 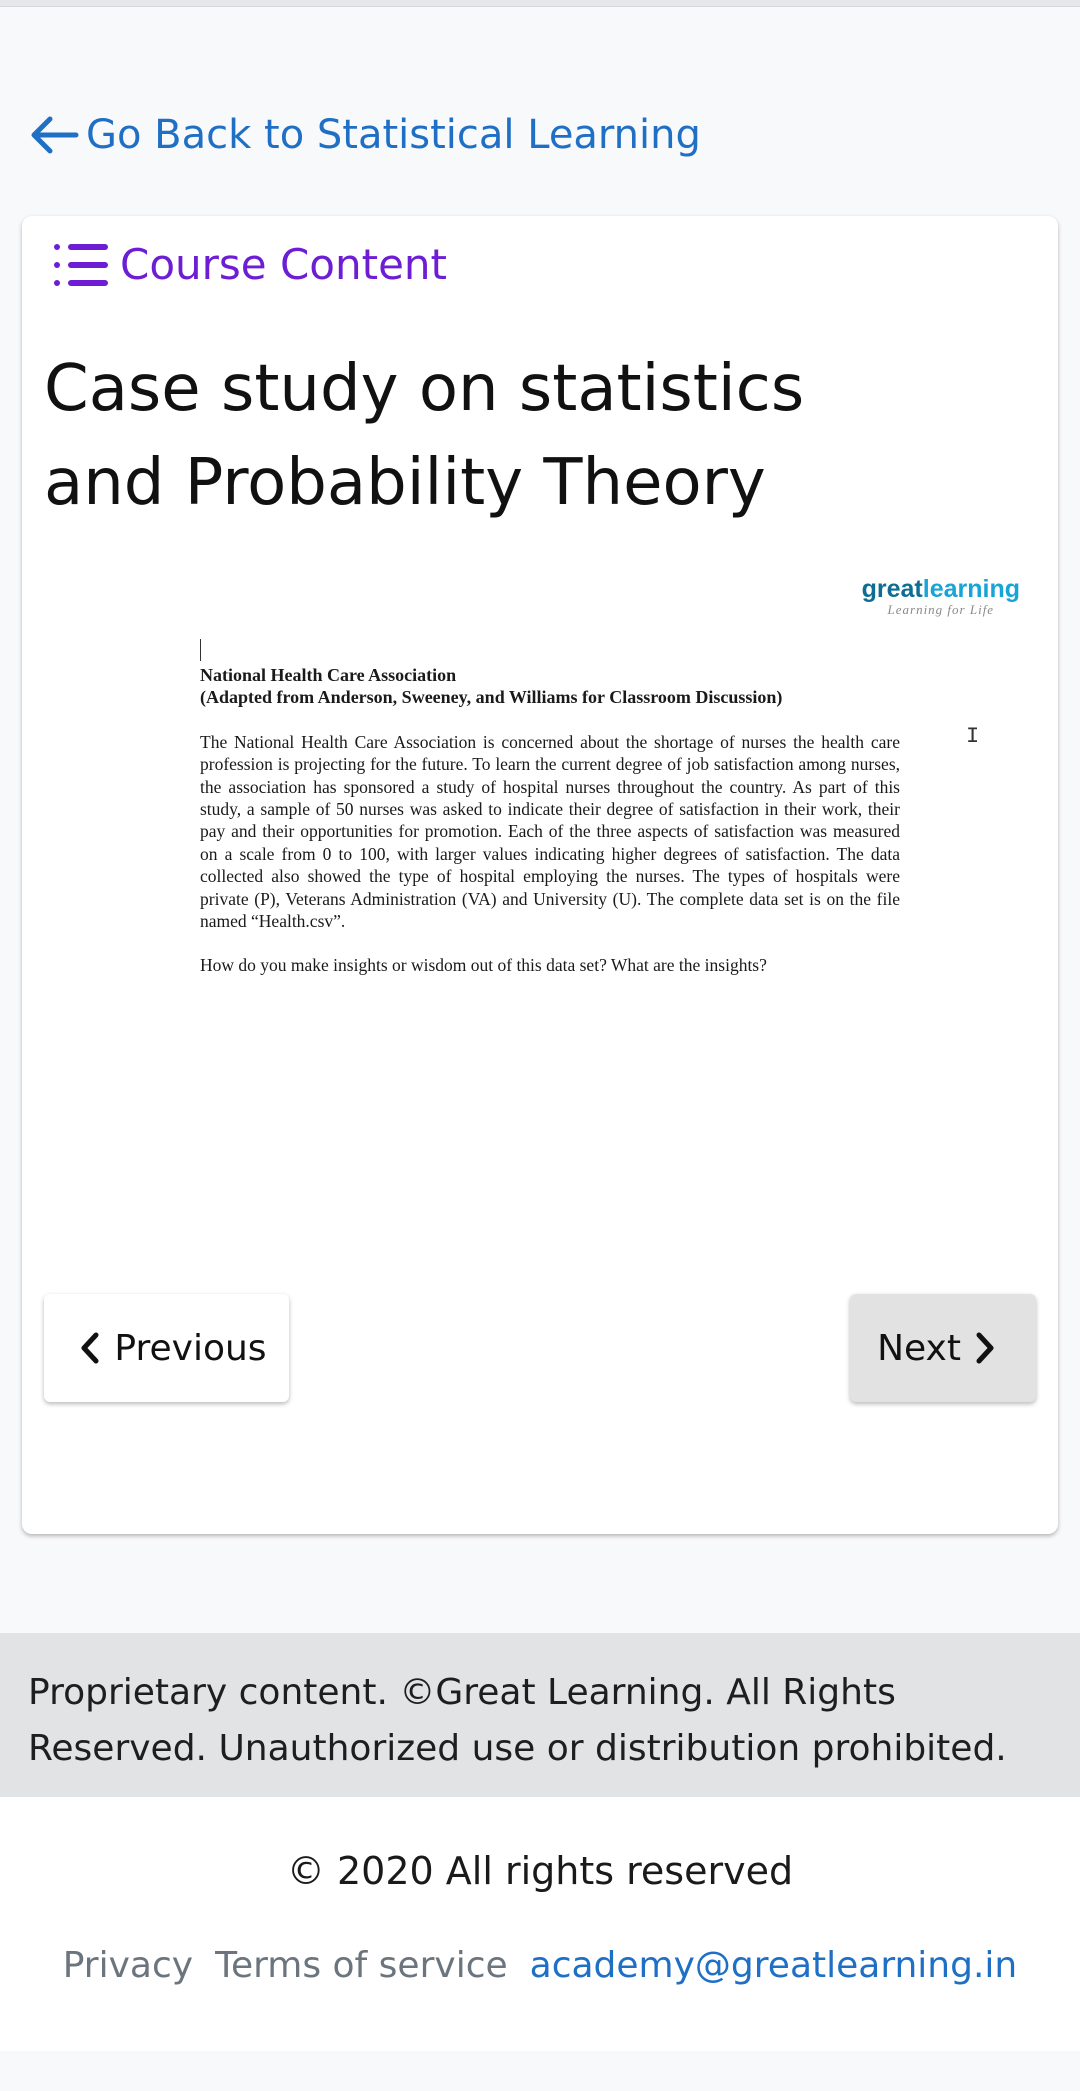 I want to click on back-to-statistical-learning-link: Go Back to Statistical Learning, so click(x=364, y=135).